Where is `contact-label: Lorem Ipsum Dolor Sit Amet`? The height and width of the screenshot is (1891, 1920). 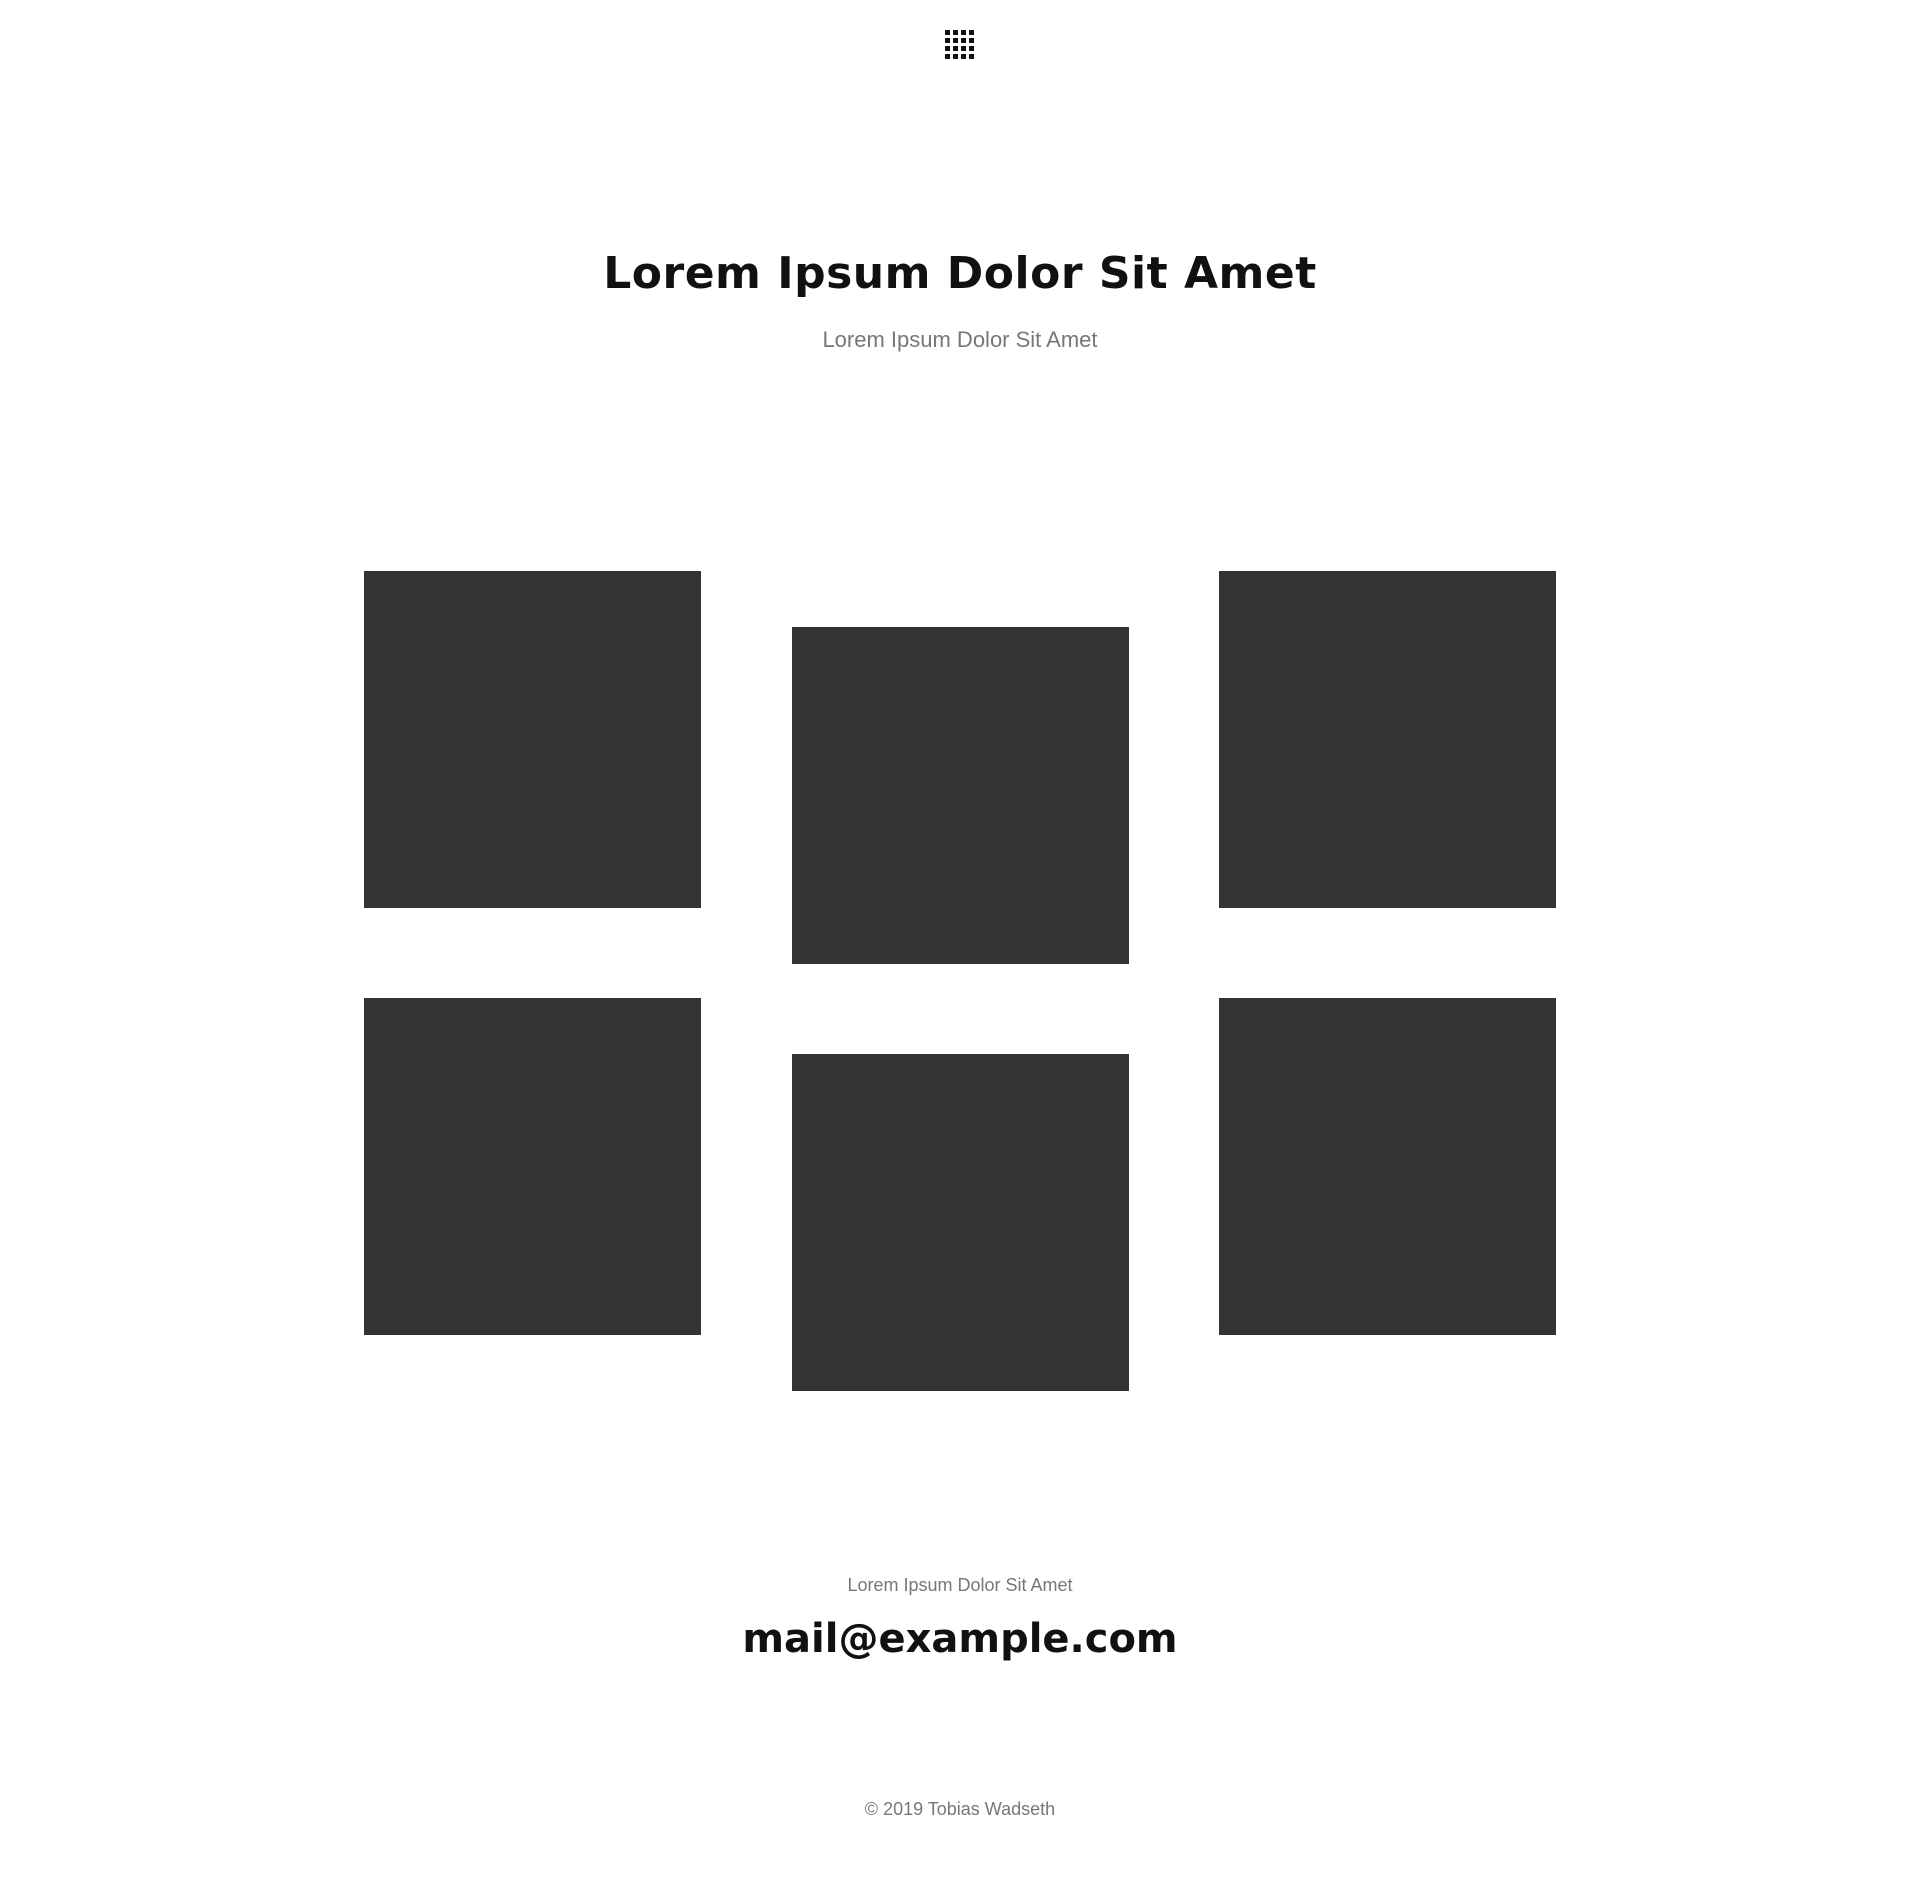
contact-label: Lorem Ipsum Dolor Sit Amet is located at coordinates (960, 1585).